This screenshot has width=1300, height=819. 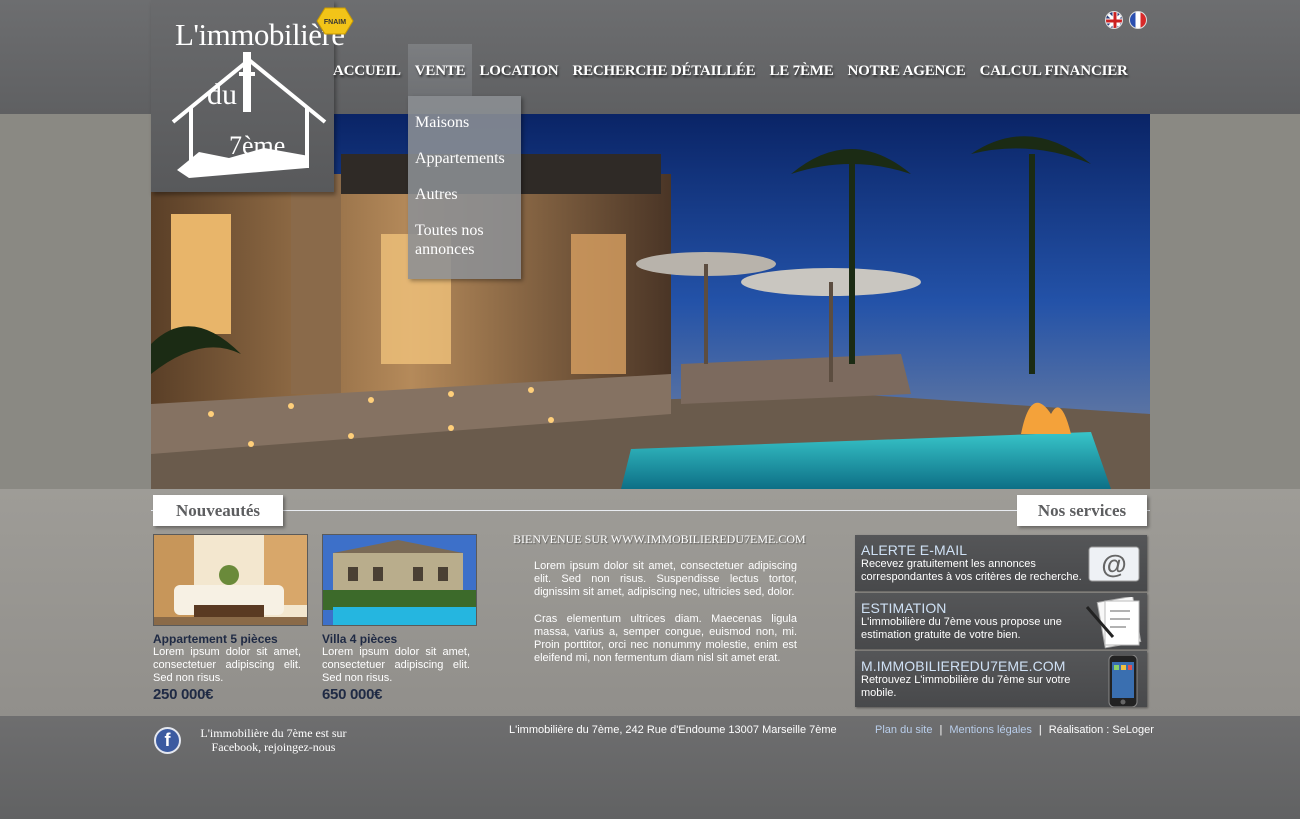 What do you see at coordinates (167, 740) in the screenshot?
I see `facebook-icon: f` at bounding box center [167, 740].